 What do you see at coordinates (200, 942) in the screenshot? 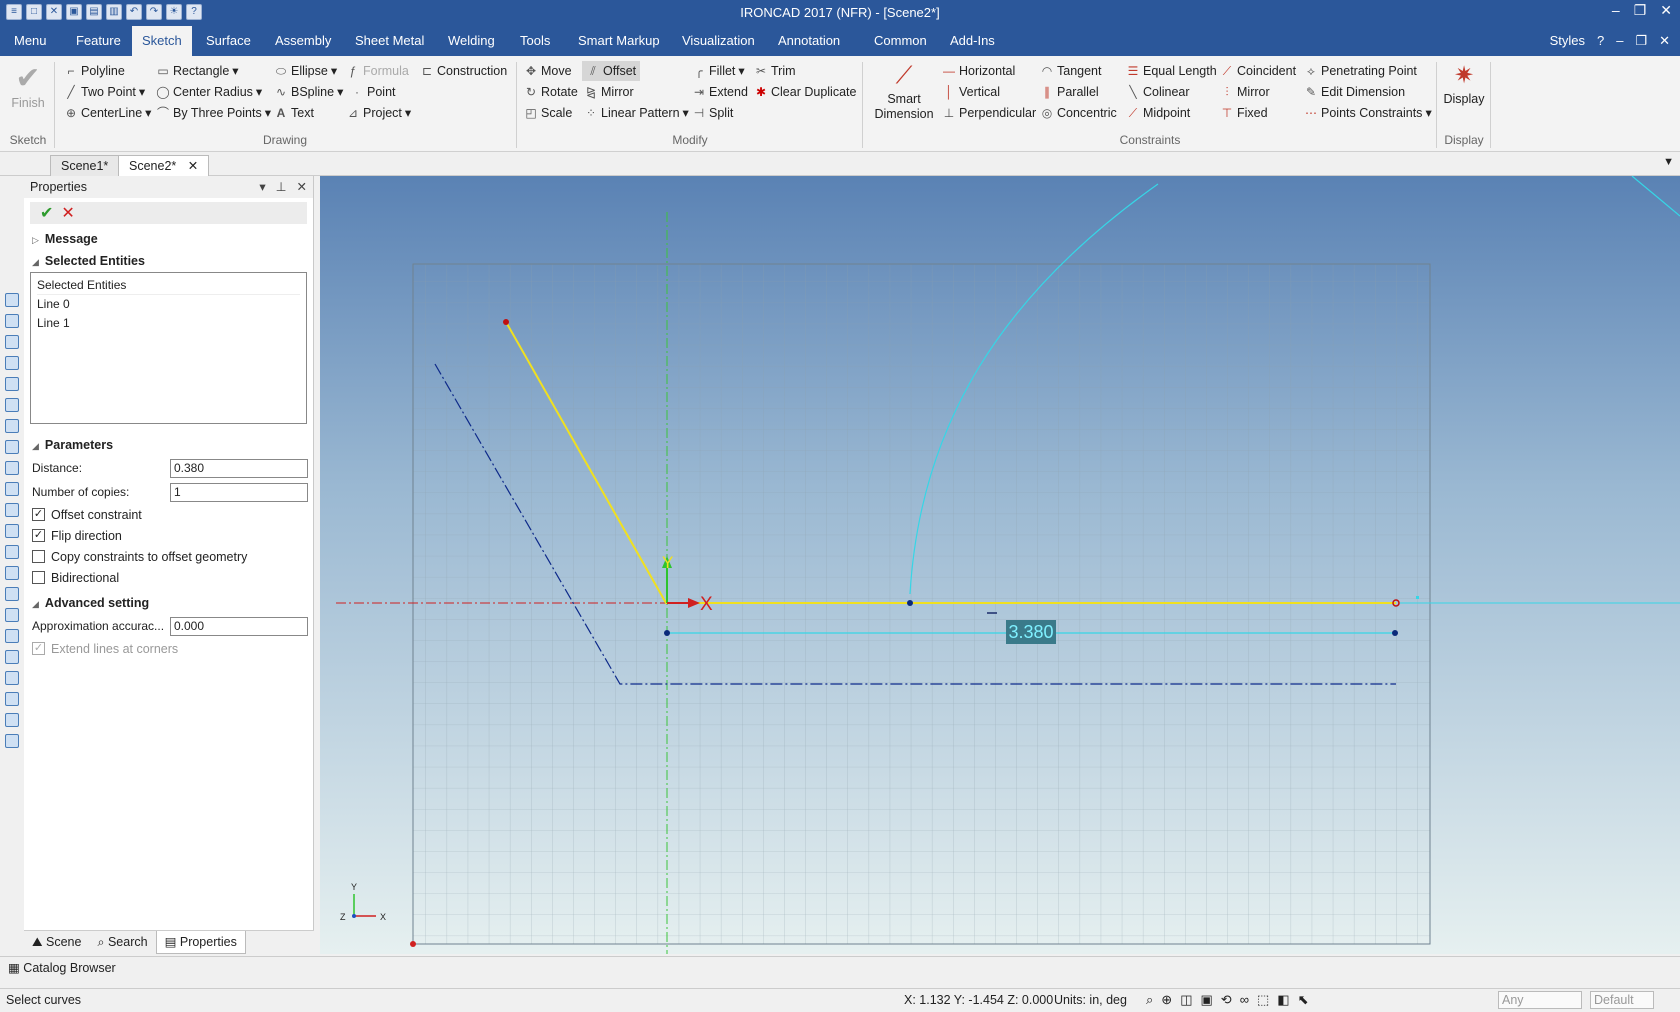
I see `tab-properties: ▤ Properties` at bounding box center [200, 942].